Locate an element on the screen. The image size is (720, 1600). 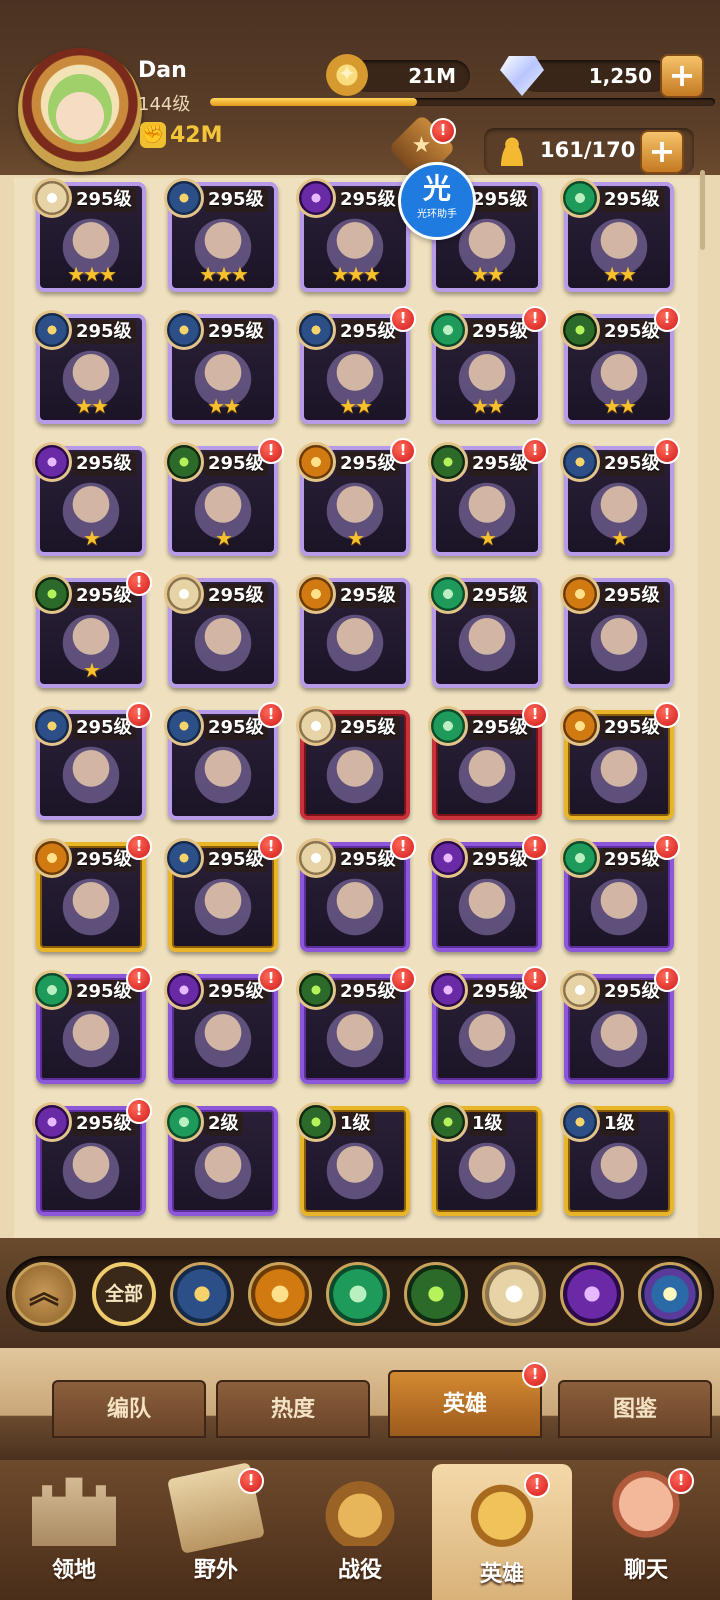
gold-counter: 21M is located at coordinates (410, 76).